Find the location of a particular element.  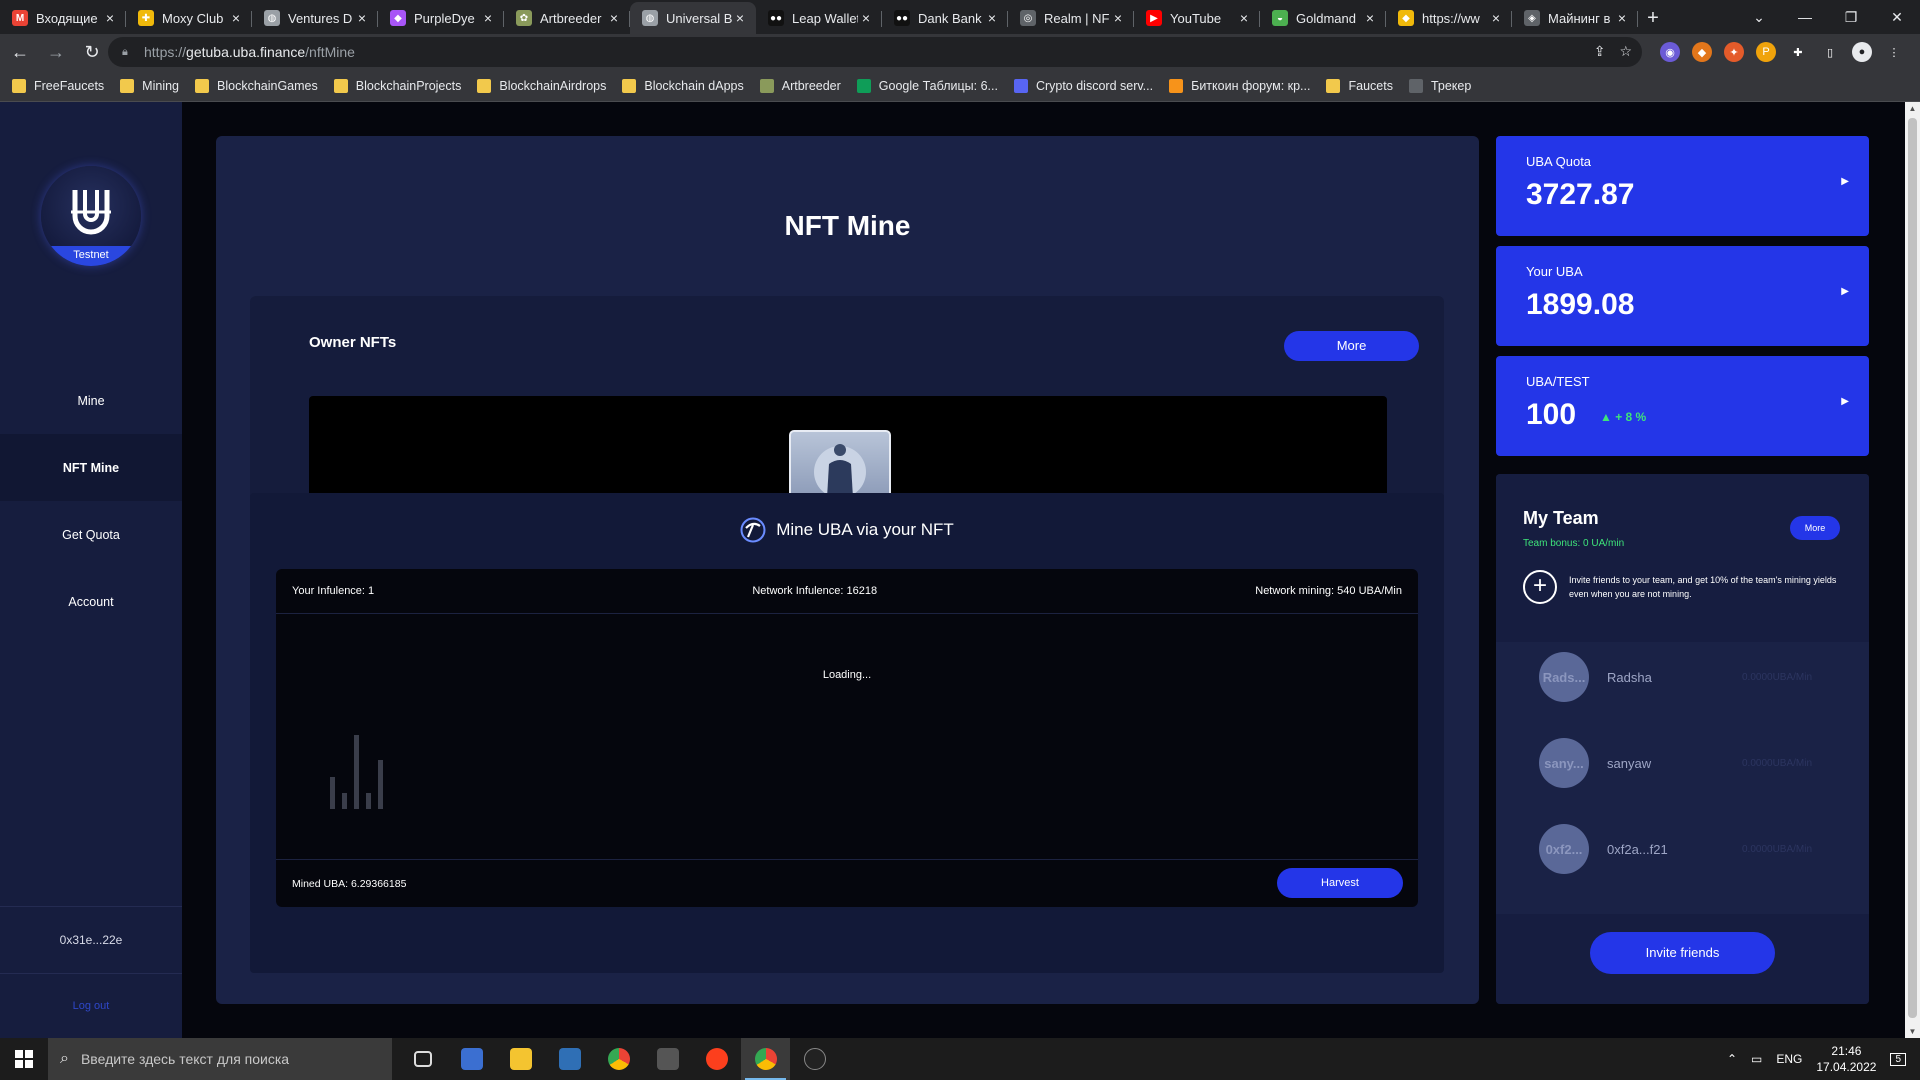

wallet-app-icon is located at coordinates (814, 1059).